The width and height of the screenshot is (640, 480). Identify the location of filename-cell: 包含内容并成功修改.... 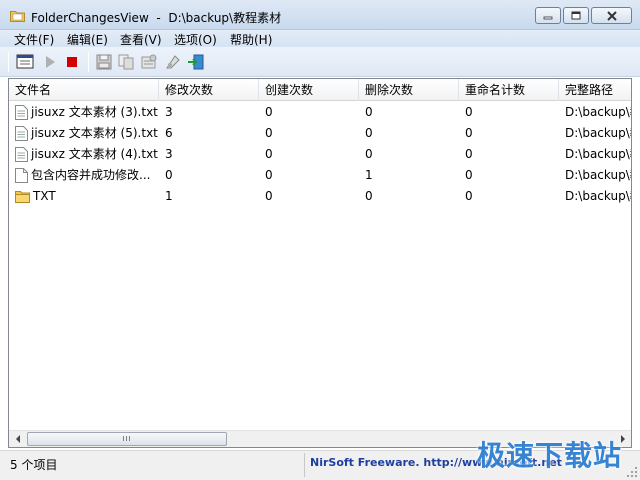
(84, 175).